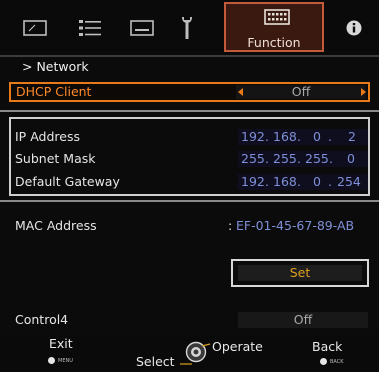 This screenshot has width=379, height=372. Describe the element at coordinates (65, 361) in the screenshot. I see `menu-button-caption: MENU` at that location.